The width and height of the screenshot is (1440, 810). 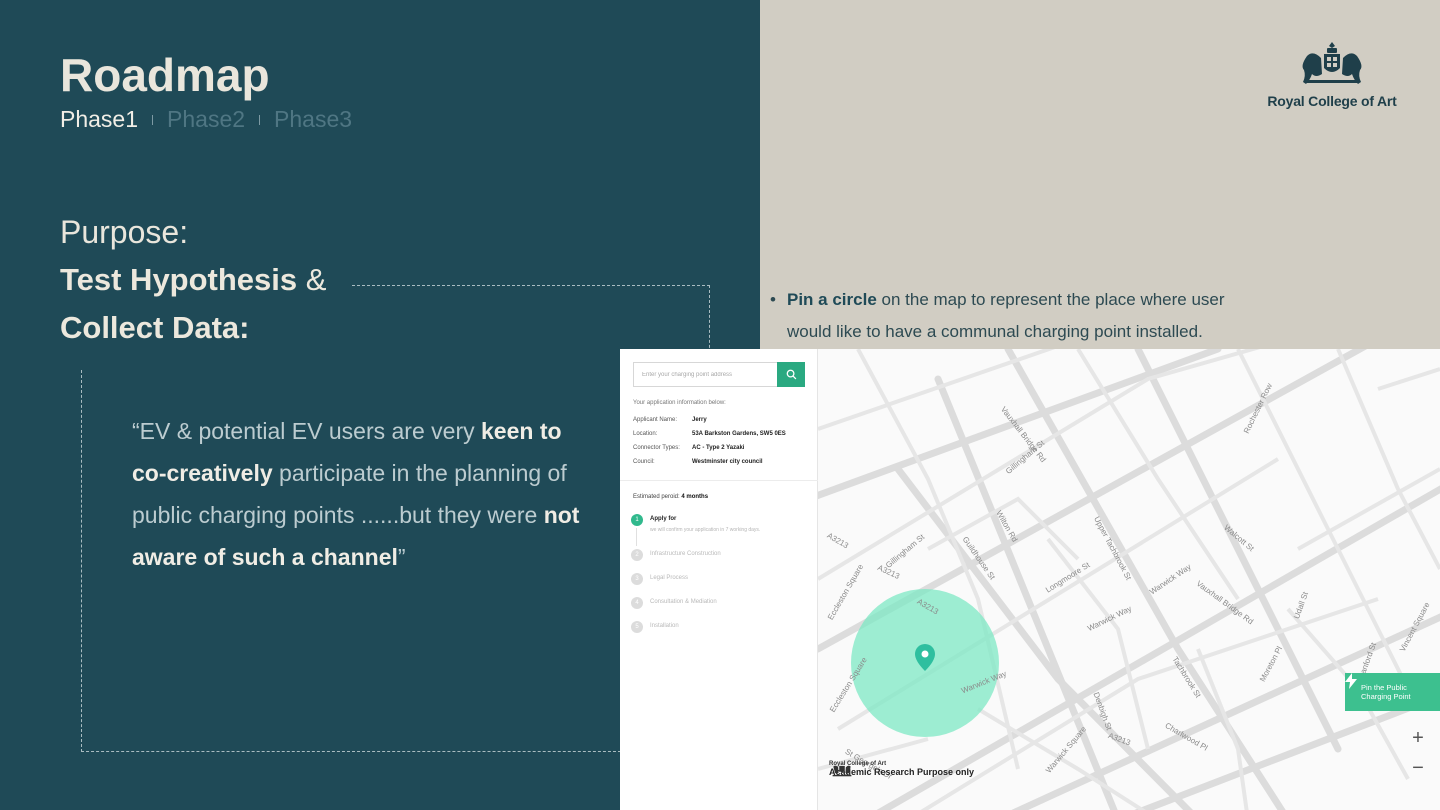 What do you see at coordinates (637, 555) in the screenshot?
I see `step-number: 2` at bounding box center [637, 555].